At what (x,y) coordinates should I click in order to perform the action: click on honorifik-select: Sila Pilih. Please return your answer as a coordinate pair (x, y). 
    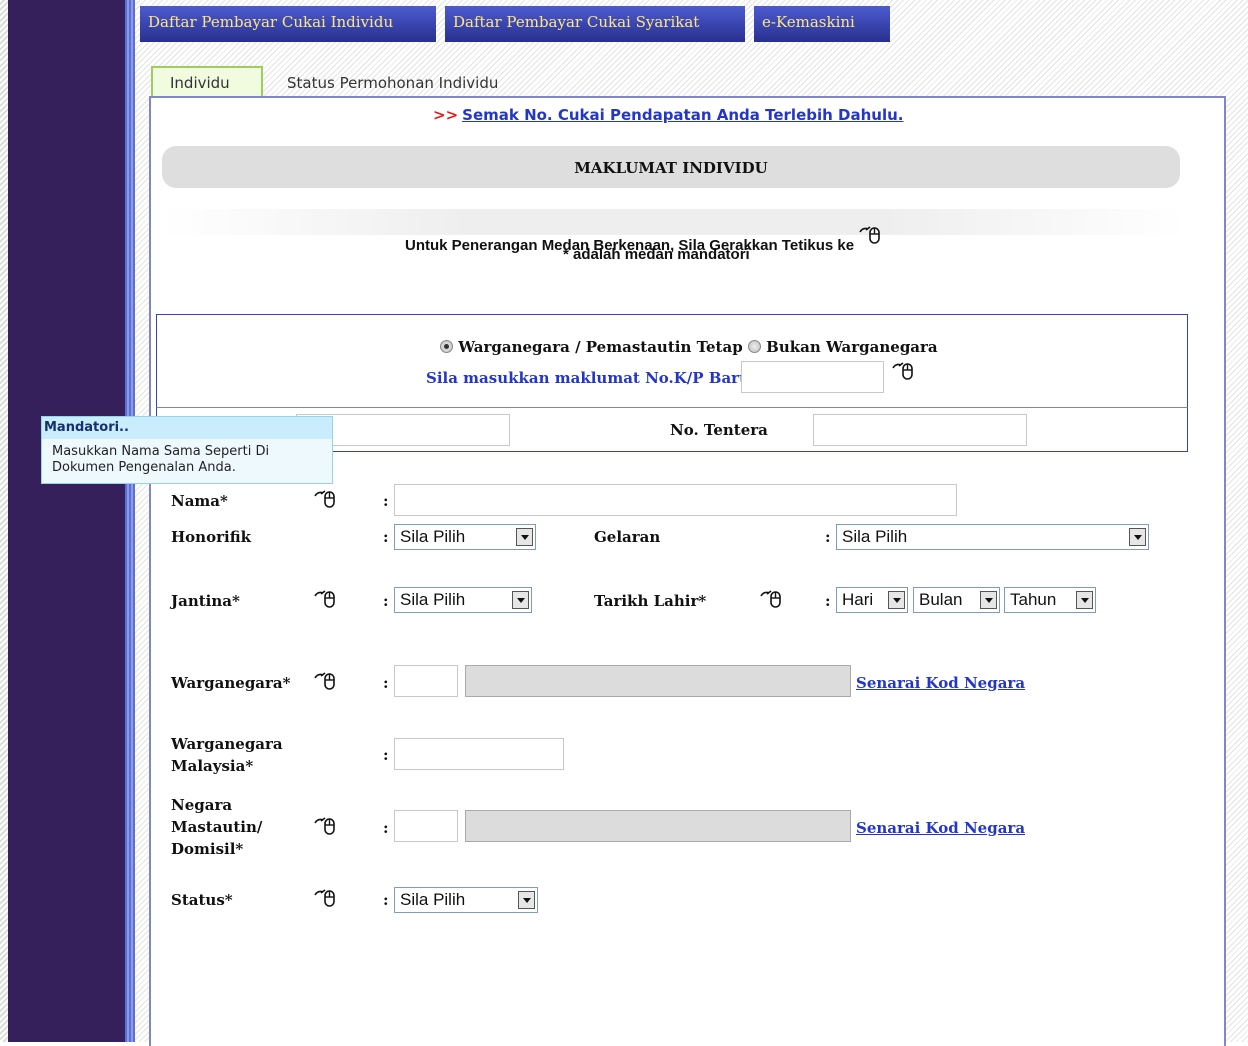
    Looking at the image, I should click on (465, 537).